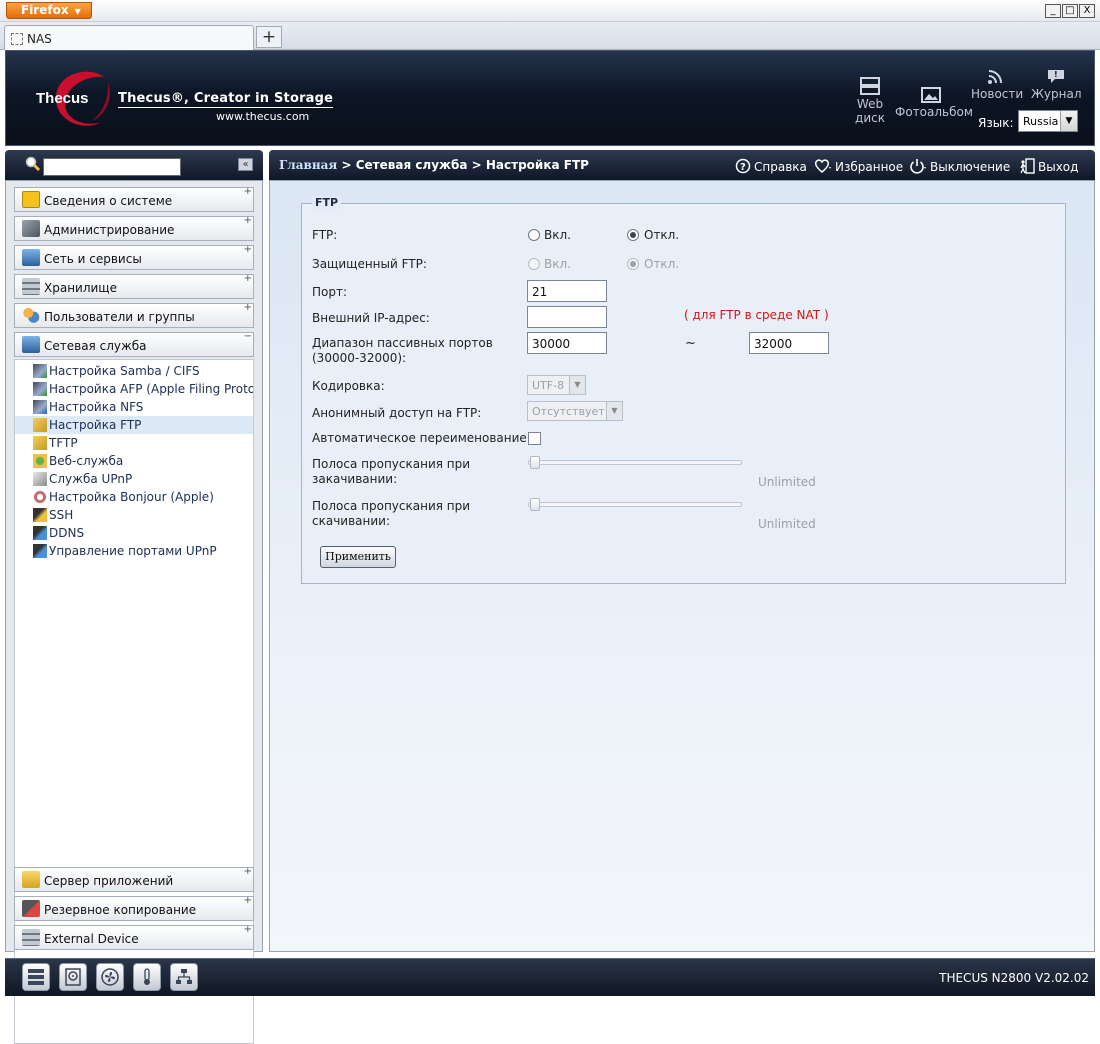 The height and width of the screenshot is (1044, 1100). Describe the element at coordinates (325, 235) in the screenshot. I see `ftp-label: FTP:` at that location.